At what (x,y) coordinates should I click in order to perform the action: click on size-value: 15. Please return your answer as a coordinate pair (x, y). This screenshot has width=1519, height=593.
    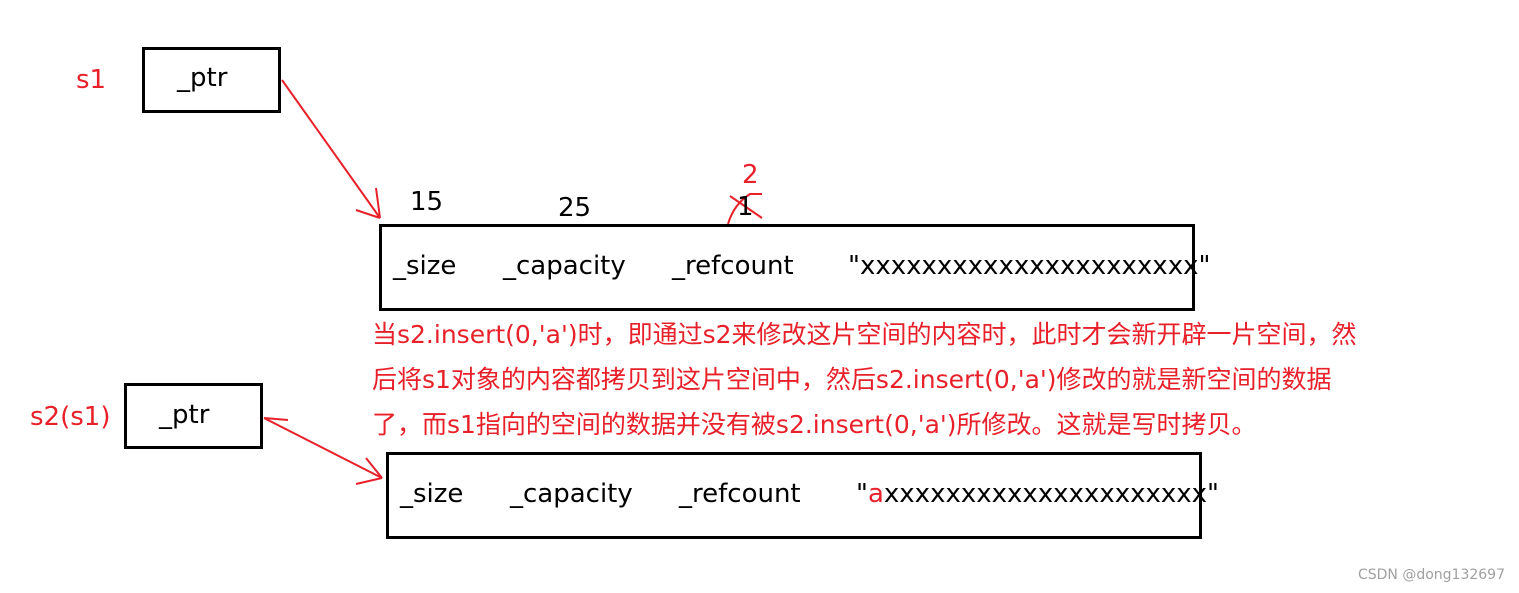
    Looking at the image, I should click on (427, 202).